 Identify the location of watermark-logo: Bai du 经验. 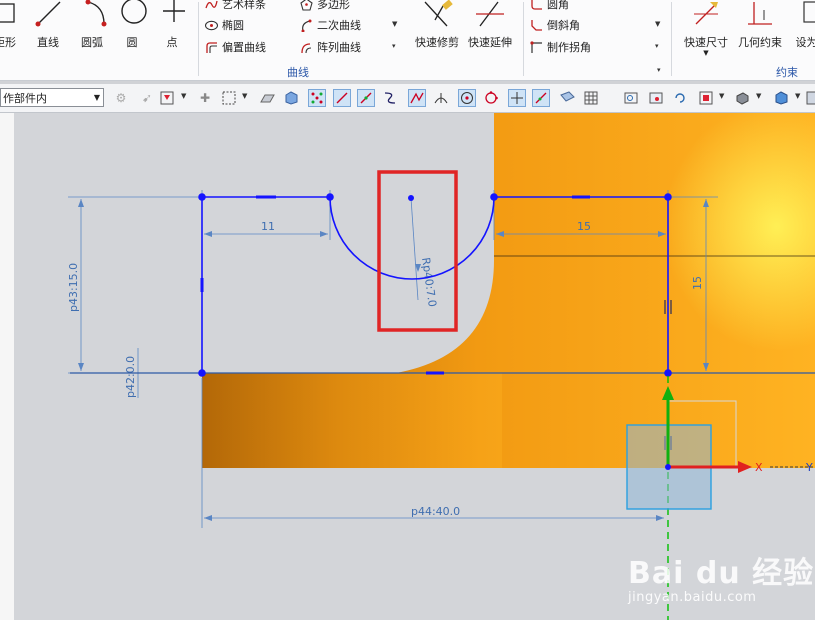
(721, 573).